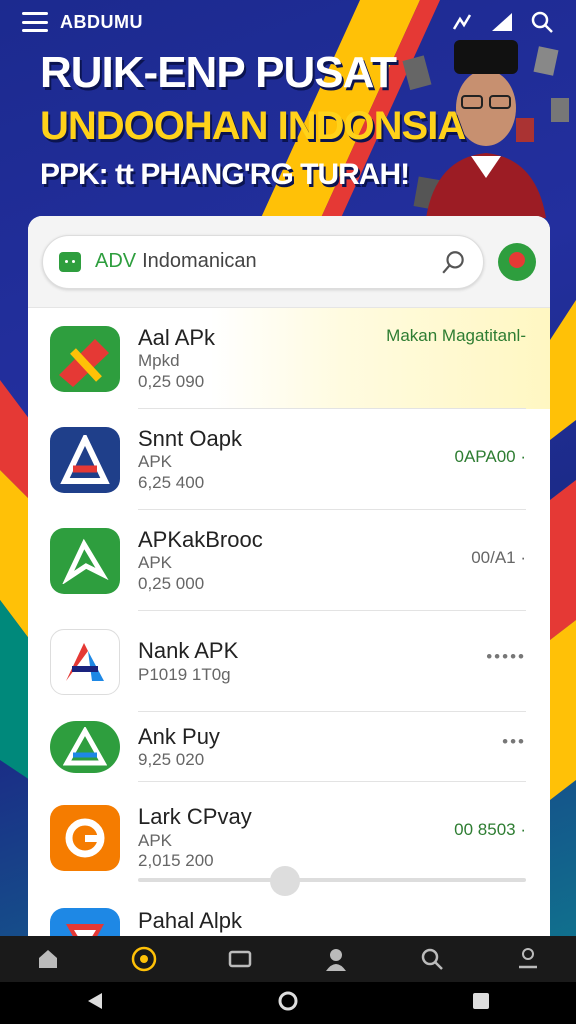 The image size is (576, 1024). What do you see at coordinates (101, 21) in the screenshot?
I see `brand-name: ABDUMU` at bounding box center [101, 21].